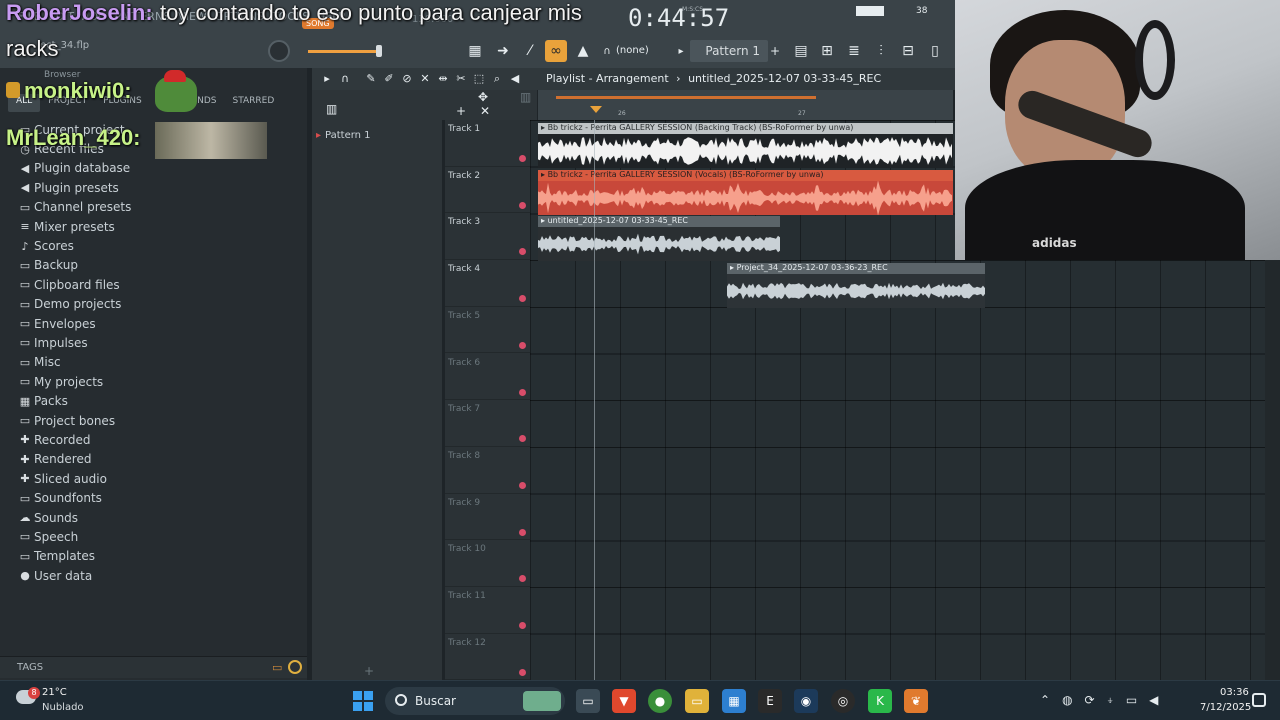 The image size is (1280, 720). I want to click on pattern-list-item: ▸ Pattern 1, so click(343, 135).